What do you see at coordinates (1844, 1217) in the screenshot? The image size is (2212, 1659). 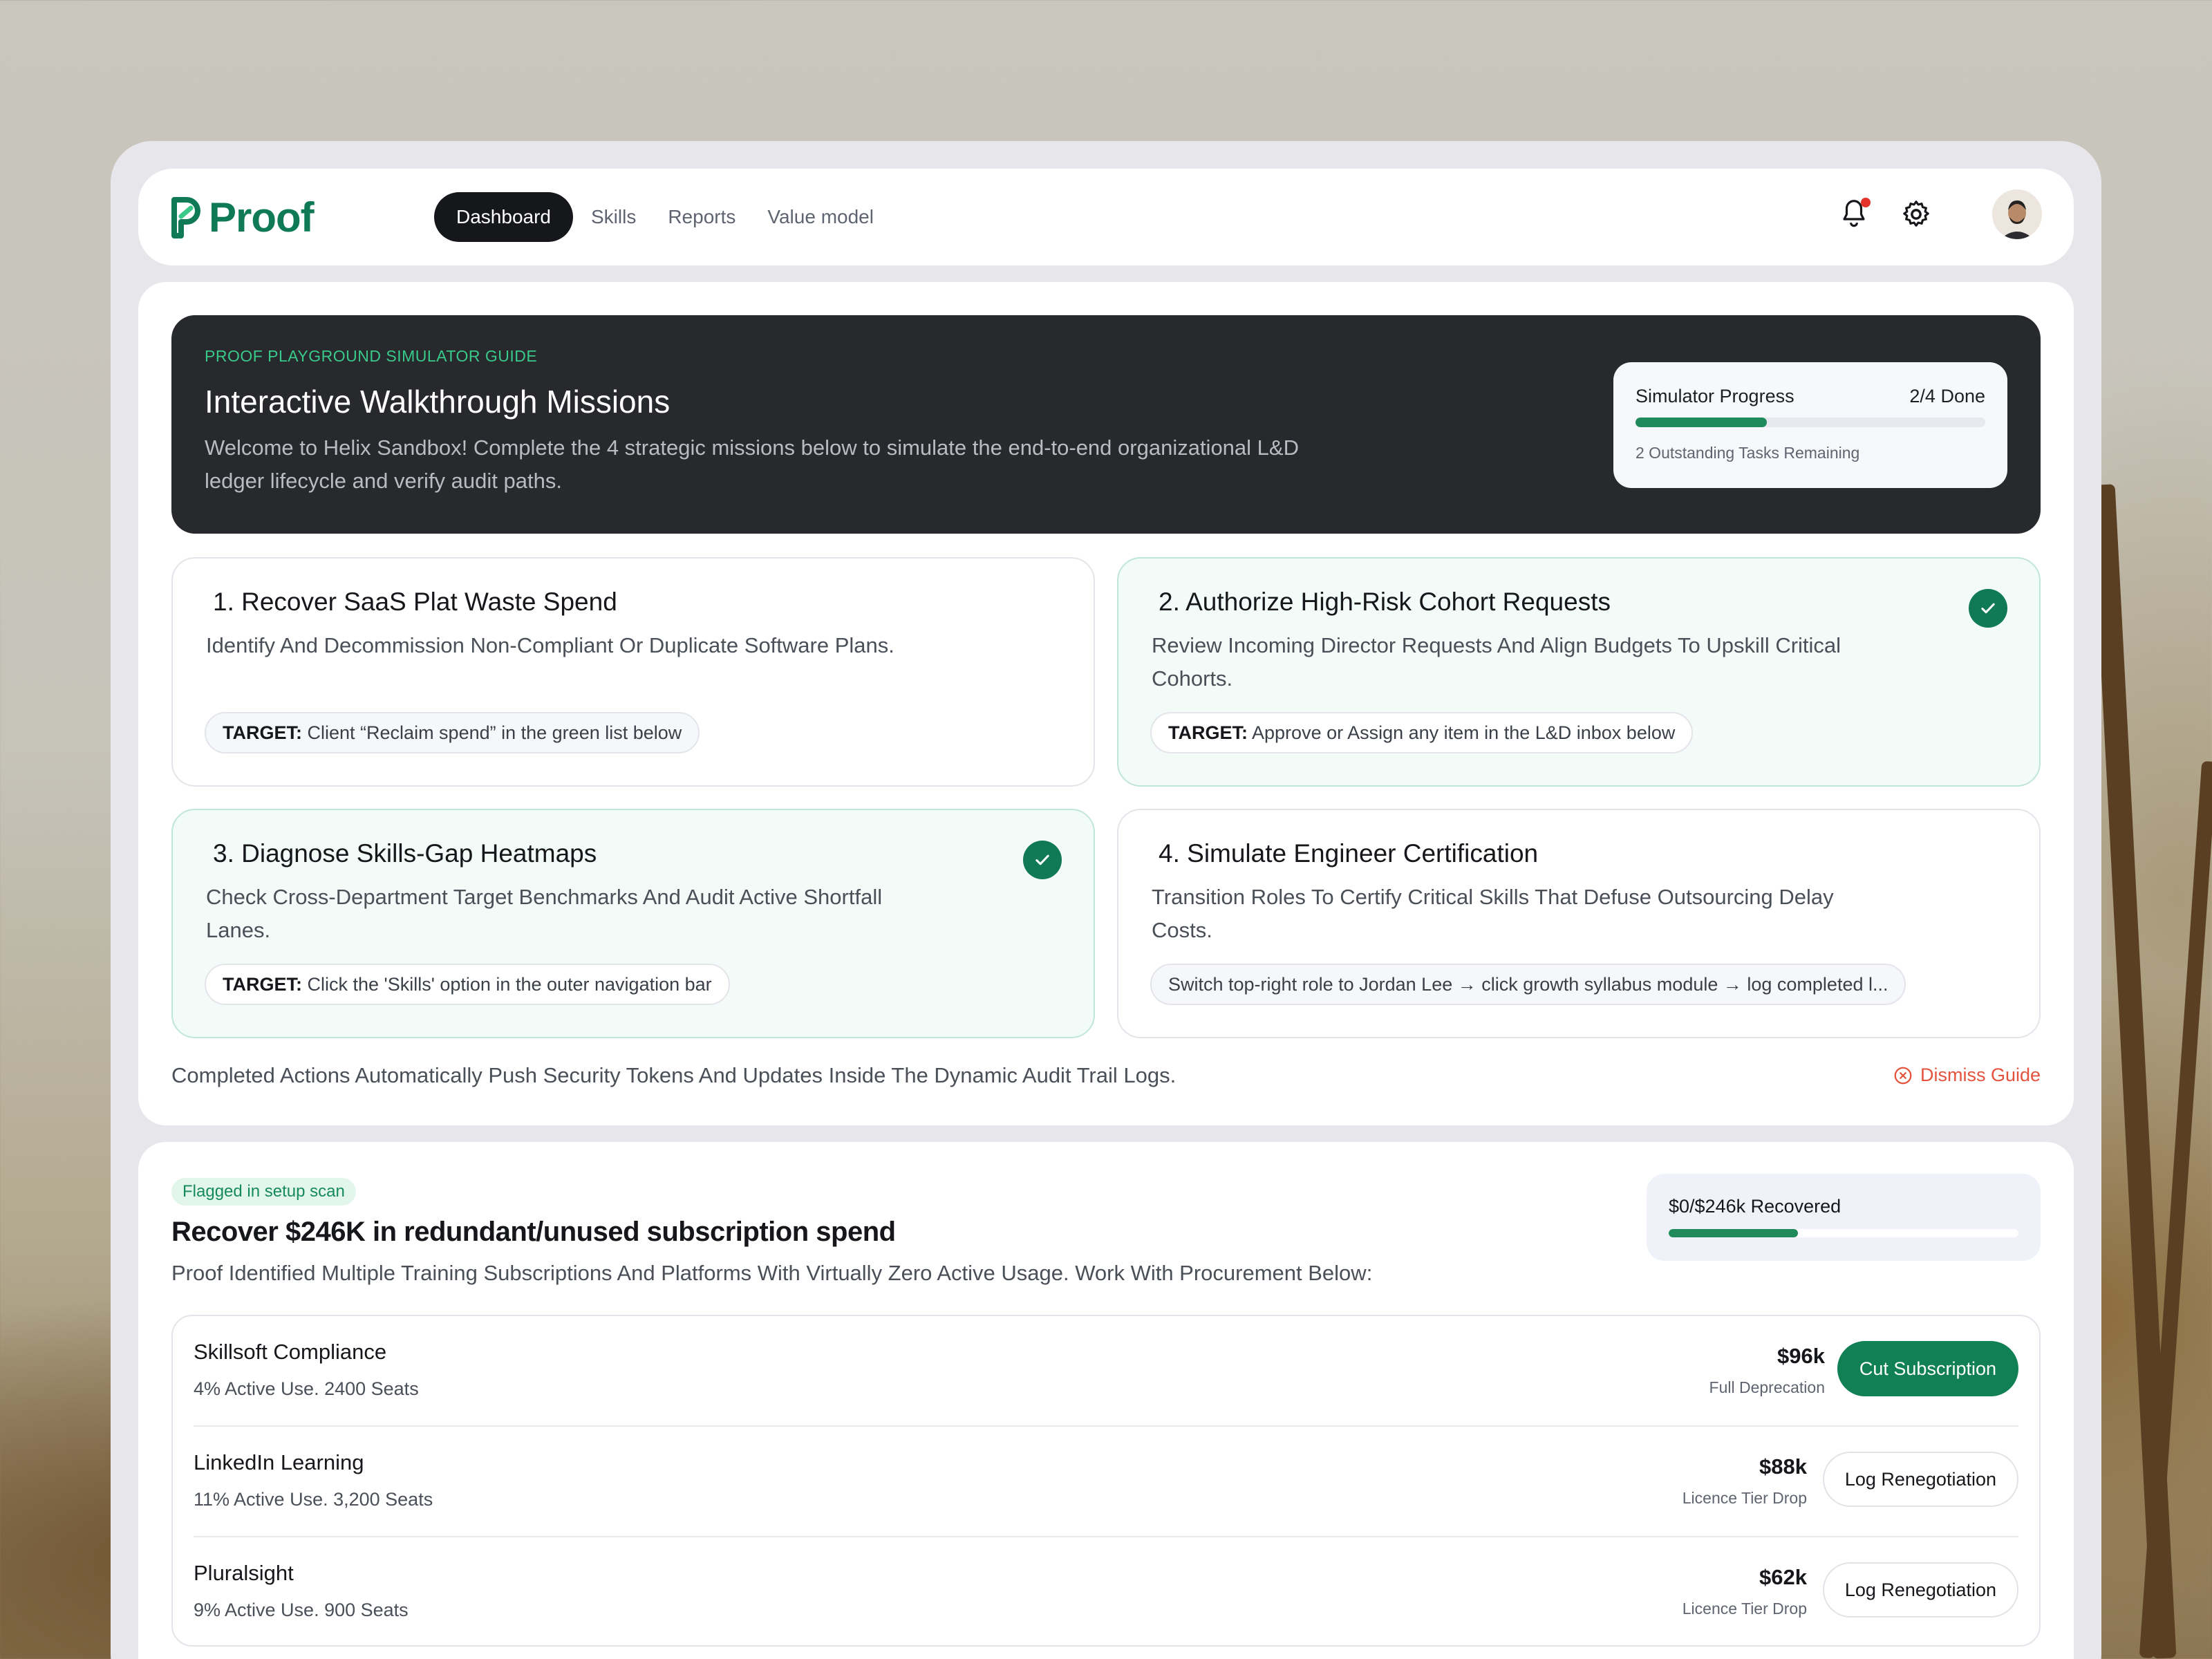 I see `recovered-progress-card: $0/$246k Recovered` at bounding box center [1844, 1217].